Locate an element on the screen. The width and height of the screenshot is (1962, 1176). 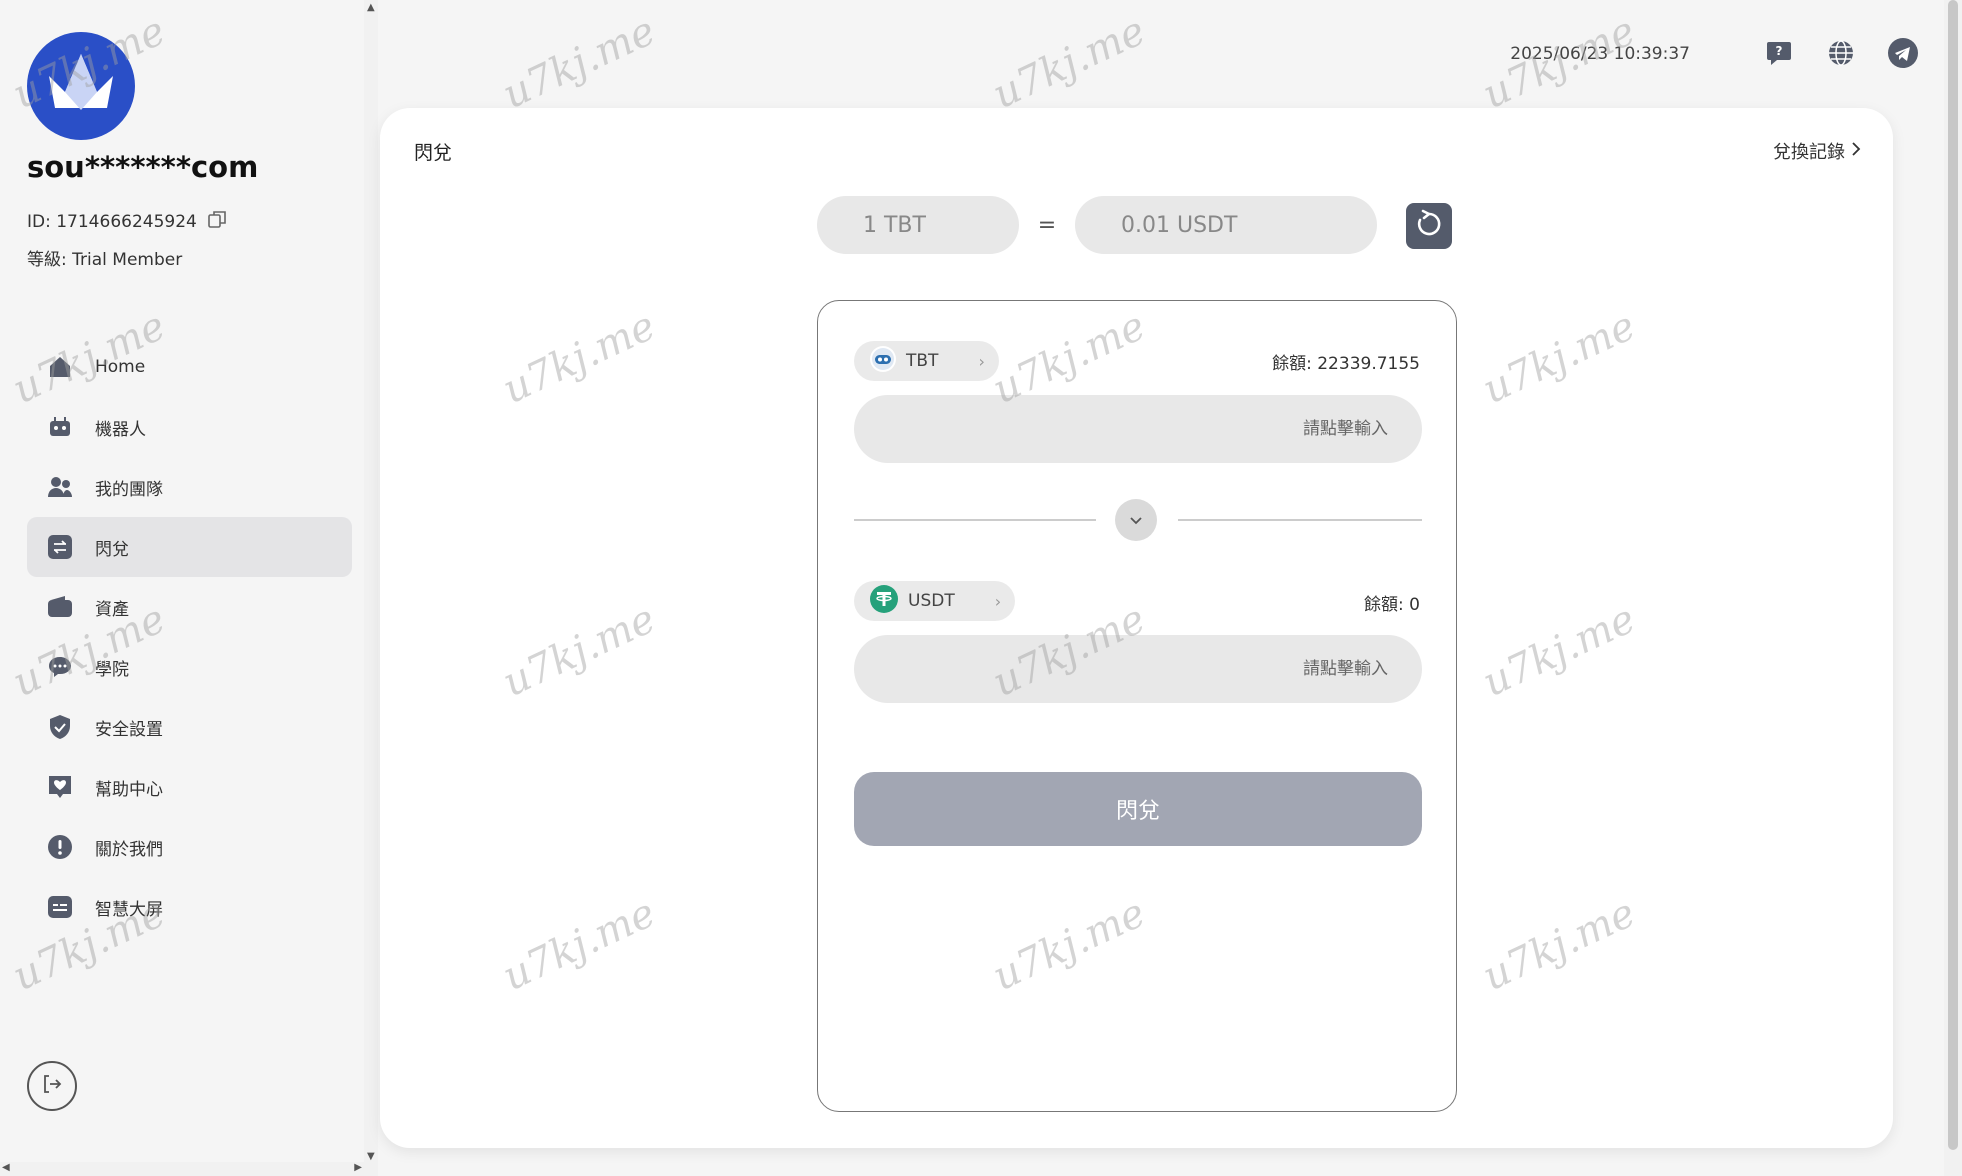
chevron-right-icon is located at coordinates (1856, 151).